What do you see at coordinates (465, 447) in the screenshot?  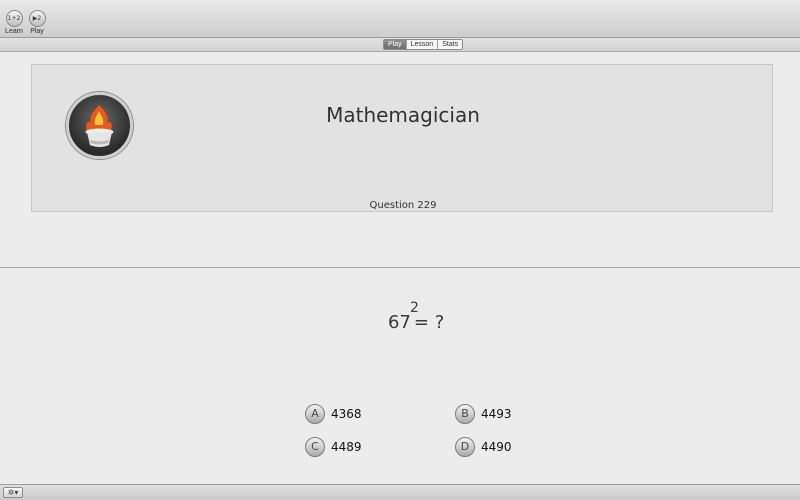 I see `answer-d-letter: D` at bounding box center [465, 447].